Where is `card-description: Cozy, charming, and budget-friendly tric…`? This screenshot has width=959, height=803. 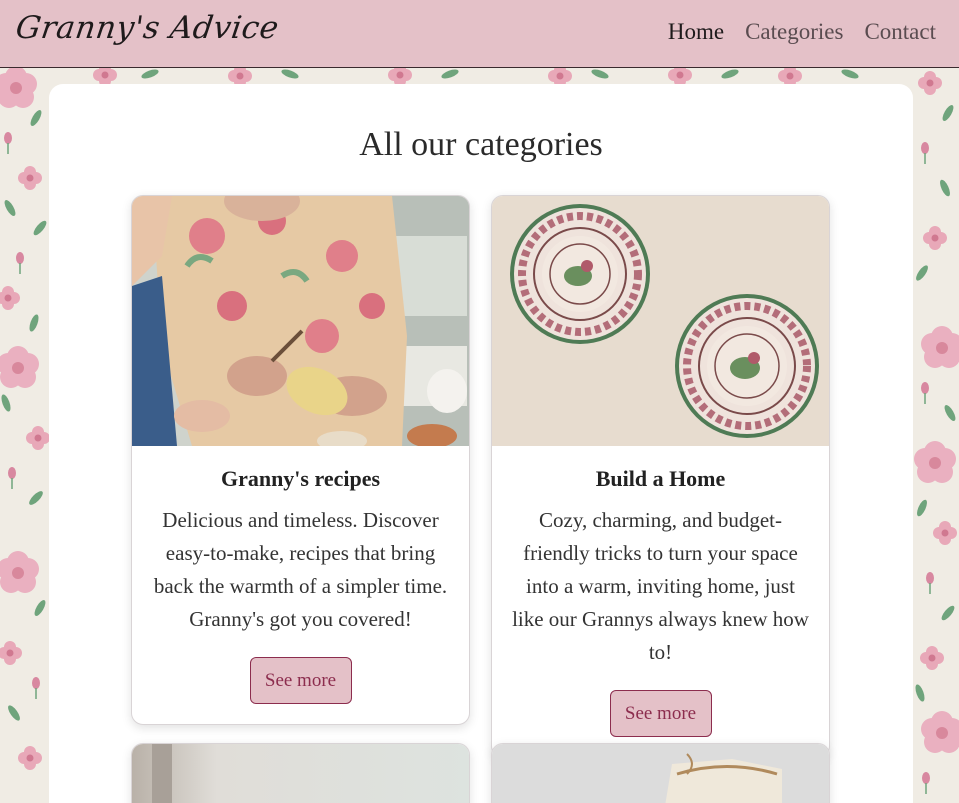
card-description: Cozy, charming, and budget-friendly tric… is located at coordinates (660, 586).